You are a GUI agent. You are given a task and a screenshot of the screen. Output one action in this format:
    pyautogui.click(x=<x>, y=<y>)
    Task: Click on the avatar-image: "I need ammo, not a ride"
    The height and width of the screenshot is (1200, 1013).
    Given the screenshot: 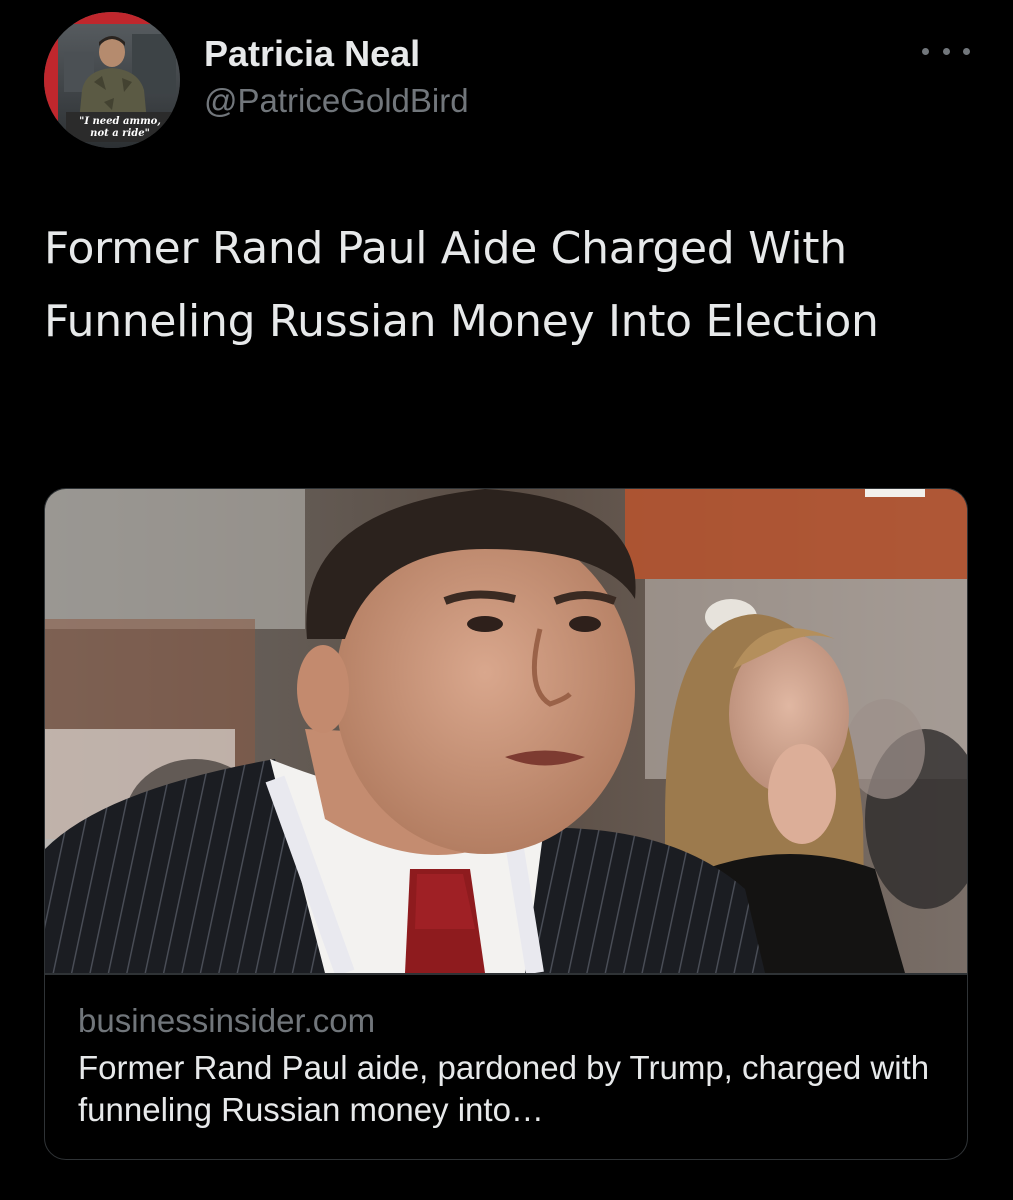 What is the action you would take?
    pyautogui.click(x=112, y=80)
    